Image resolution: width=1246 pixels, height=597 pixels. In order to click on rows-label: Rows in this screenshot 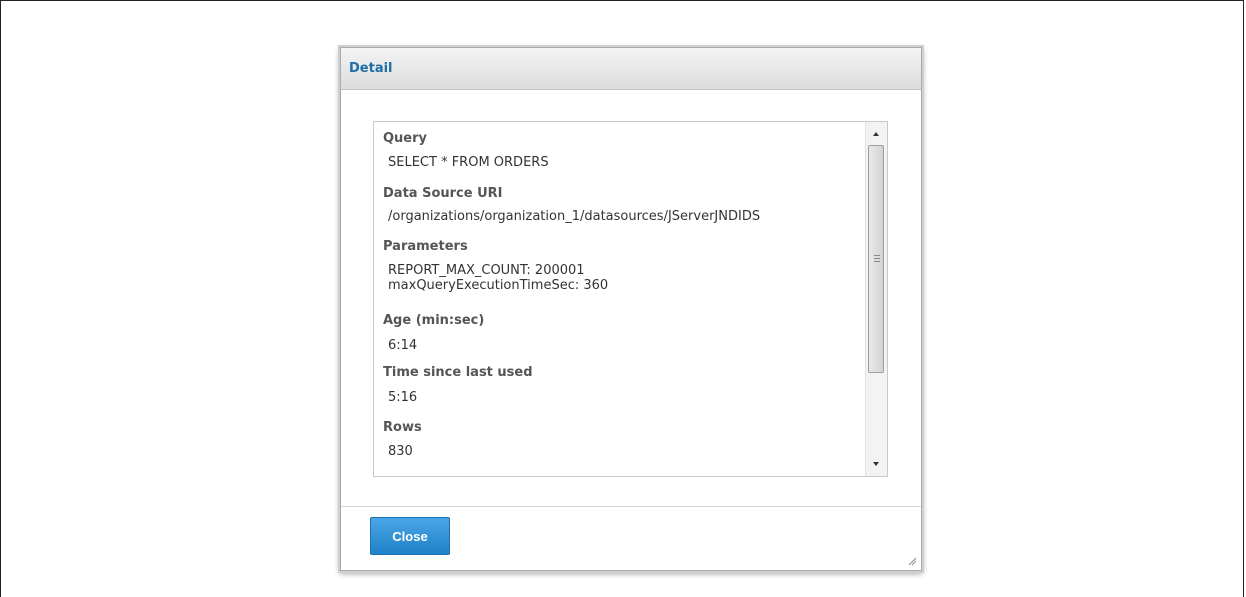, I will do `click(402, 427)`.